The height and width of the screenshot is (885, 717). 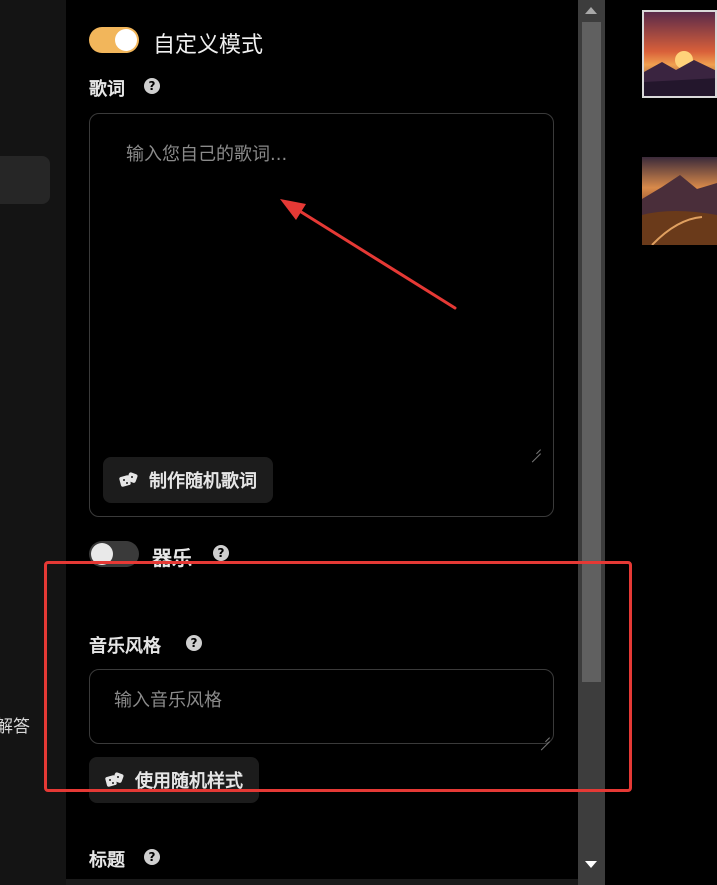 I want to click on custom-mode-toggle, so click(x=114, y=40).